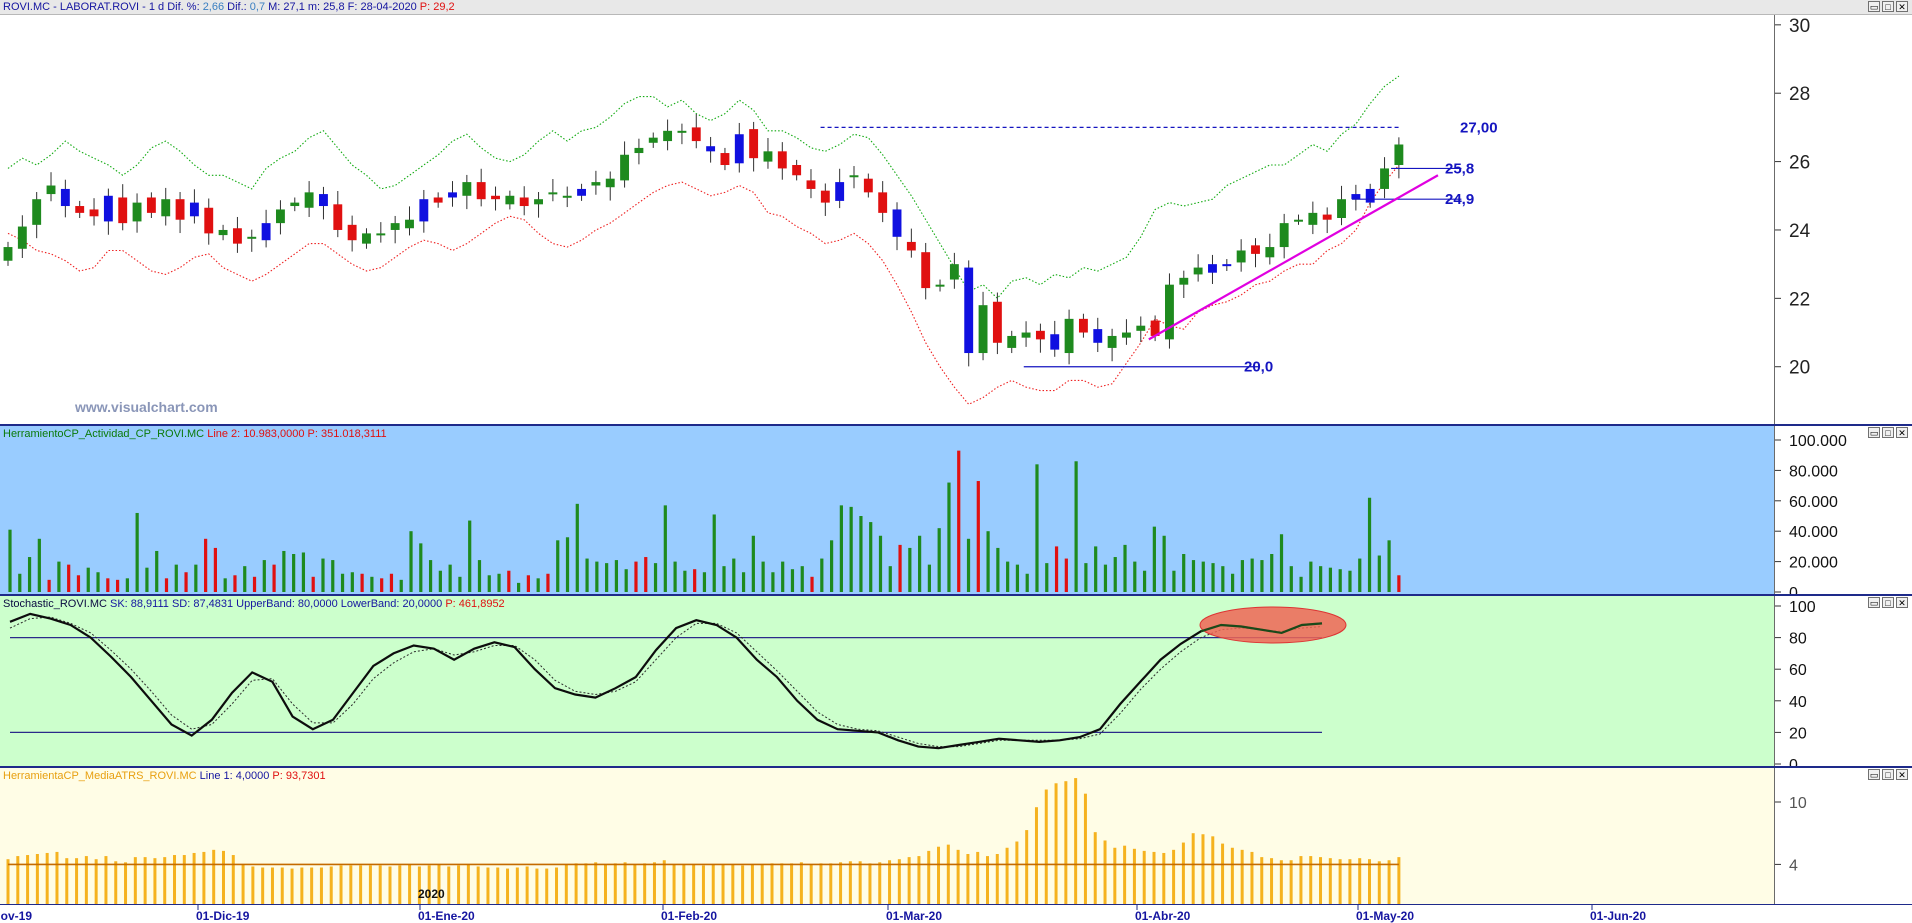 This screenshot has width=1912, height=923. Describe the element at coordinates (1843, 836) in the screenshot. I see `atr-scale: 10 4` at that location.